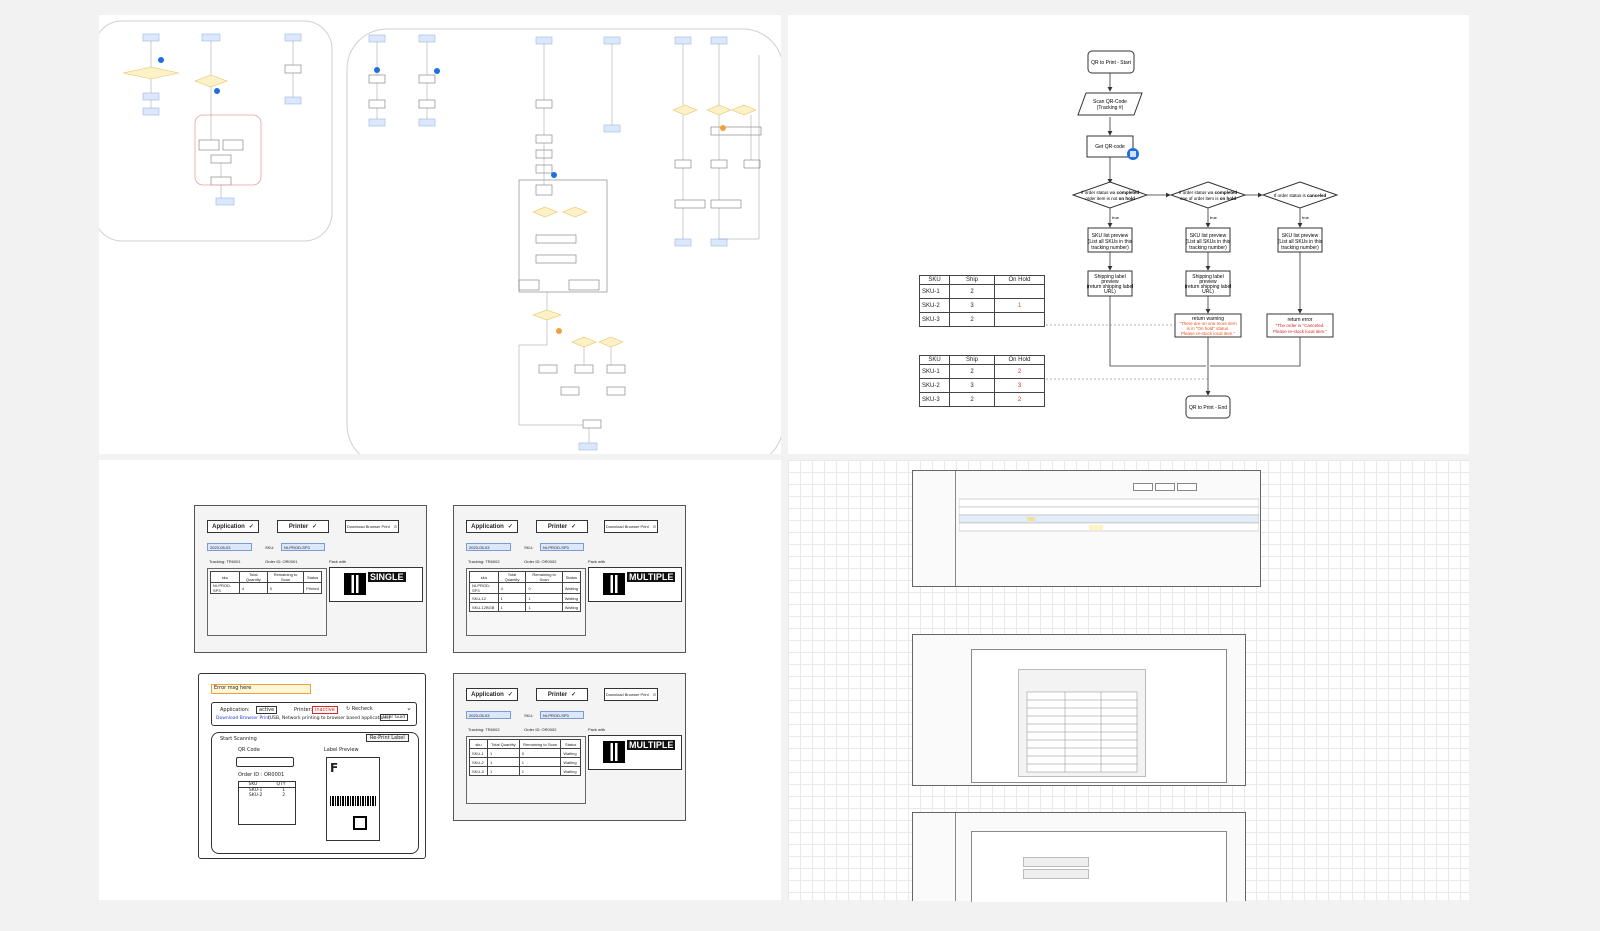 This screenshot has width=1600, height=931. Describe the element at coordinates (409, 708) in the screenshot. I see `collapse-chevron-icon: ⌄` at that location.